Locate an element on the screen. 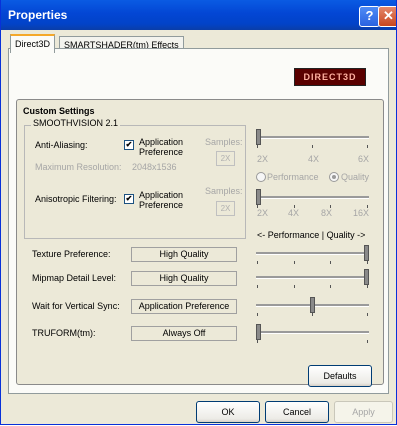  anisotropic-app-pref-label: Application Preference is located at coordinates (161, 200).